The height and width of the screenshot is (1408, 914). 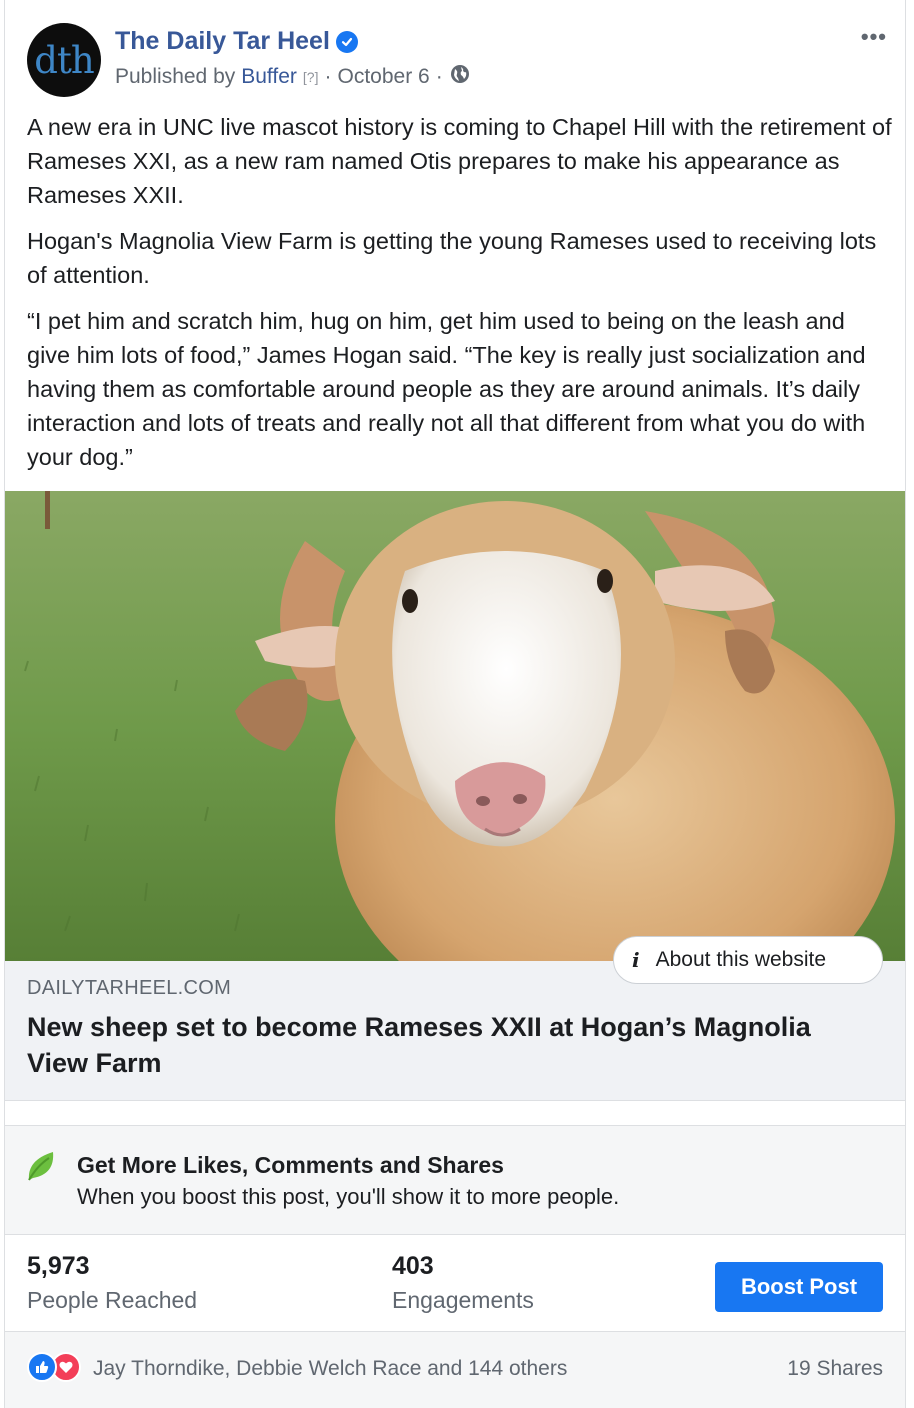 I want to click on leaf-icon, so click(x=41, y=1166).